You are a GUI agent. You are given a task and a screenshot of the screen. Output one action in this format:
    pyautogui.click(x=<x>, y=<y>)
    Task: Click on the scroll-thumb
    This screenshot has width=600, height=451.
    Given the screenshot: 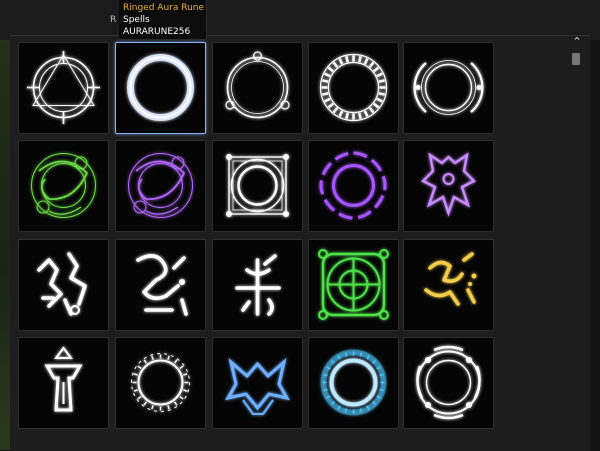 What is the action you would take?
    pyautogui.click(x=576, y=59)
    